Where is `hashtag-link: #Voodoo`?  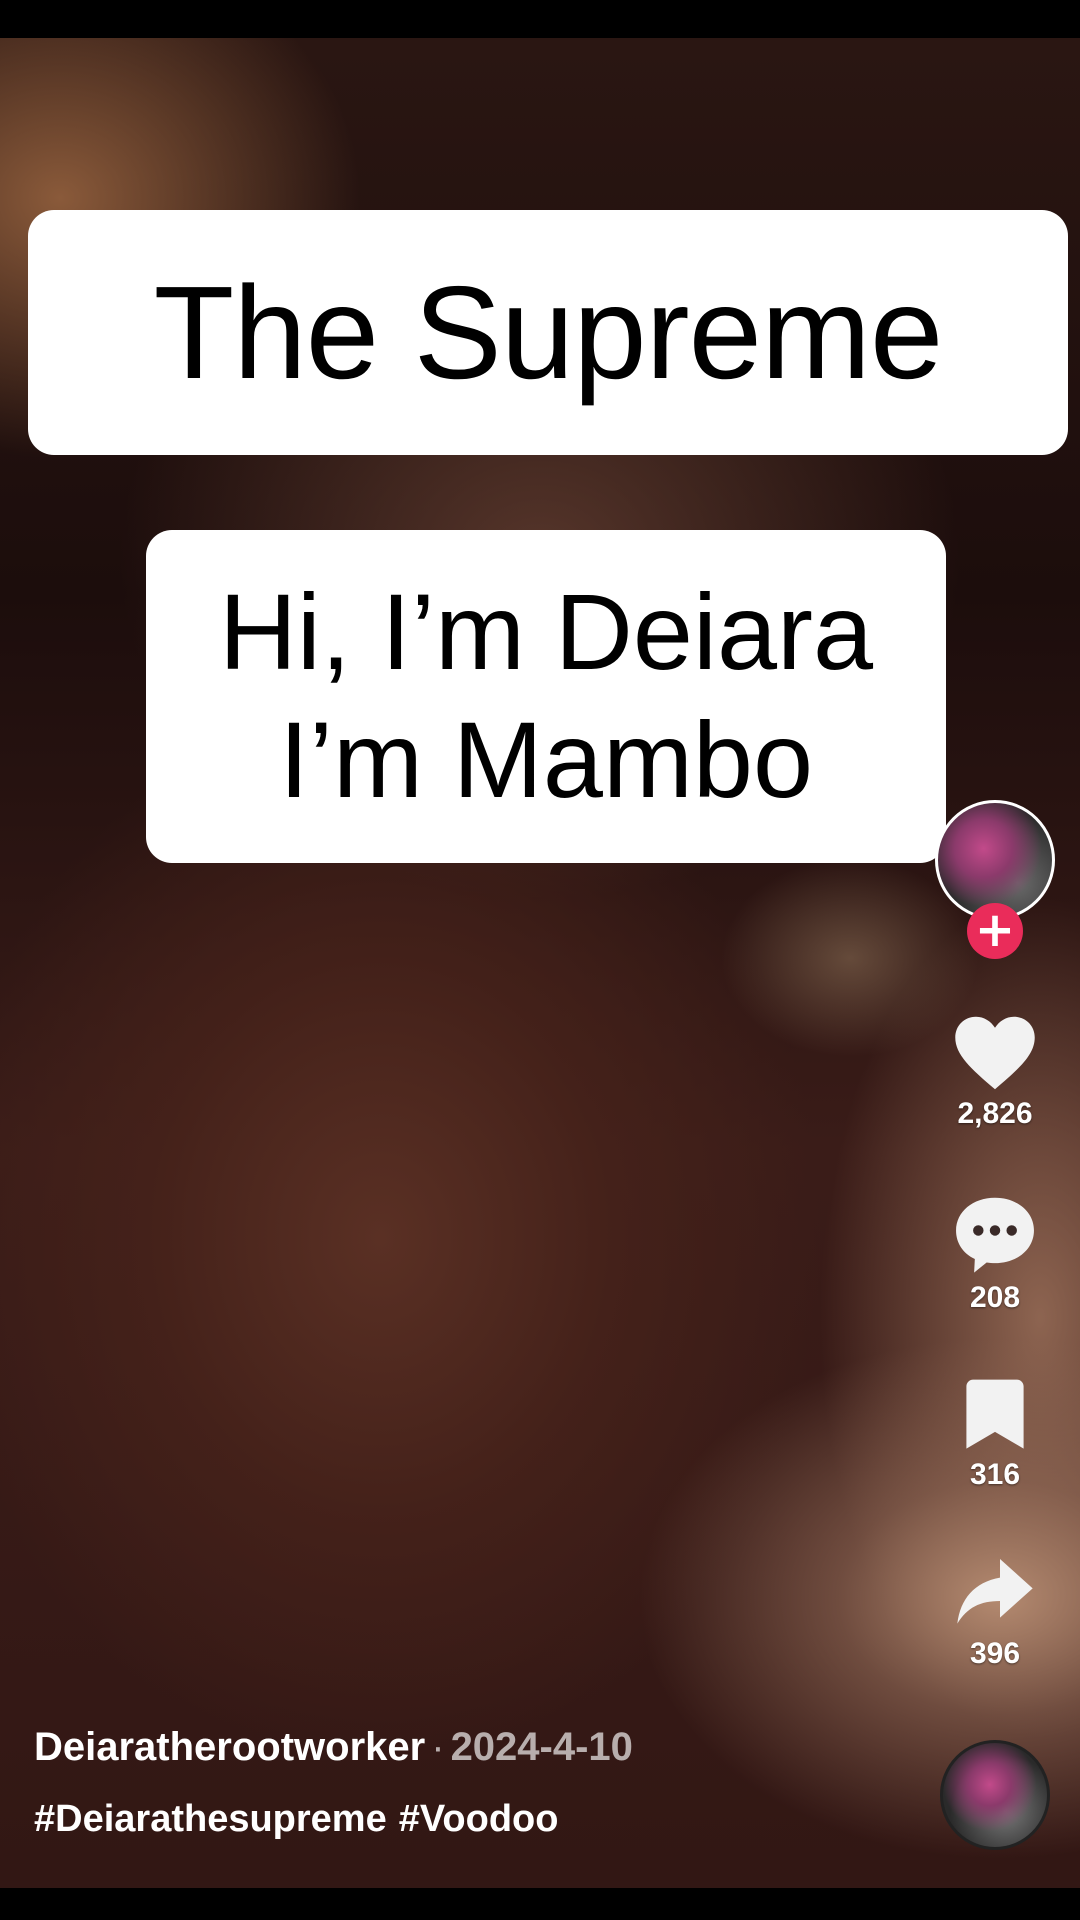 hashtag-link: #Voodoo is located at coordinates (479, 1819).